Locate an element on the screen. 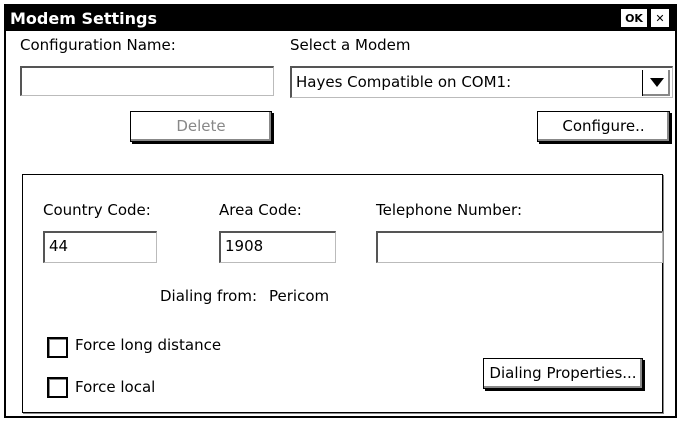  country-code-input: 44 is located at coordinates (100, 247).